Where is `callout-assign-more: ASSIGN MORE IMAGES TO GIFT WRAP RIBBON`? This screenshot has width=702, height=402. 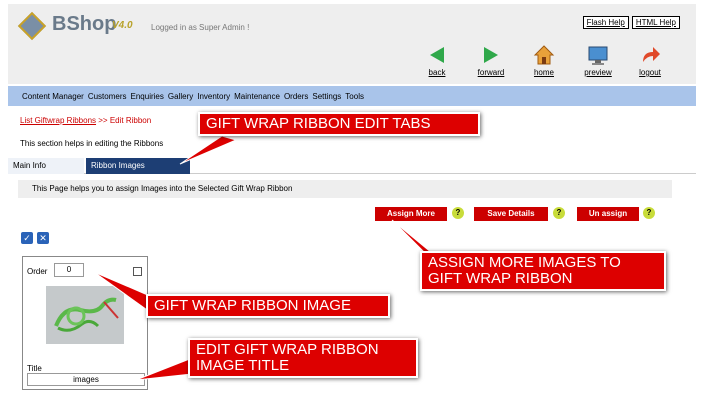 callout-assign-more: ASSIGN MORE IMAGES TO GIFT WRAP RIBBON is located at coordinates (543, 271).